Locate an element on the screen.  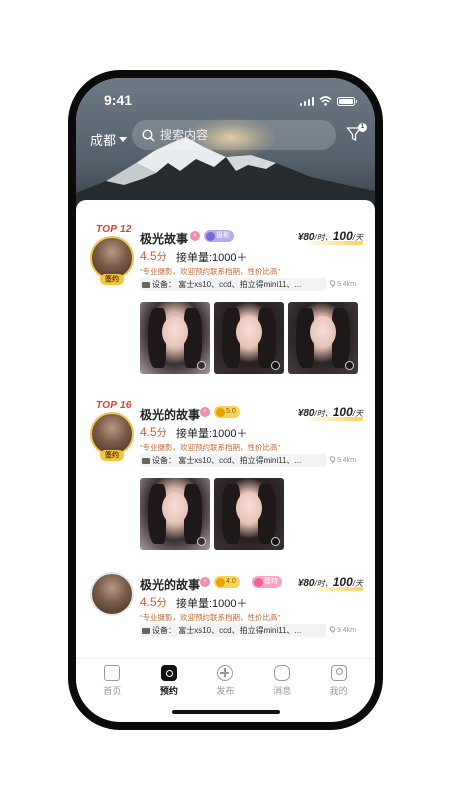
tab-home: 首页 is located at coordinates (112, 682).